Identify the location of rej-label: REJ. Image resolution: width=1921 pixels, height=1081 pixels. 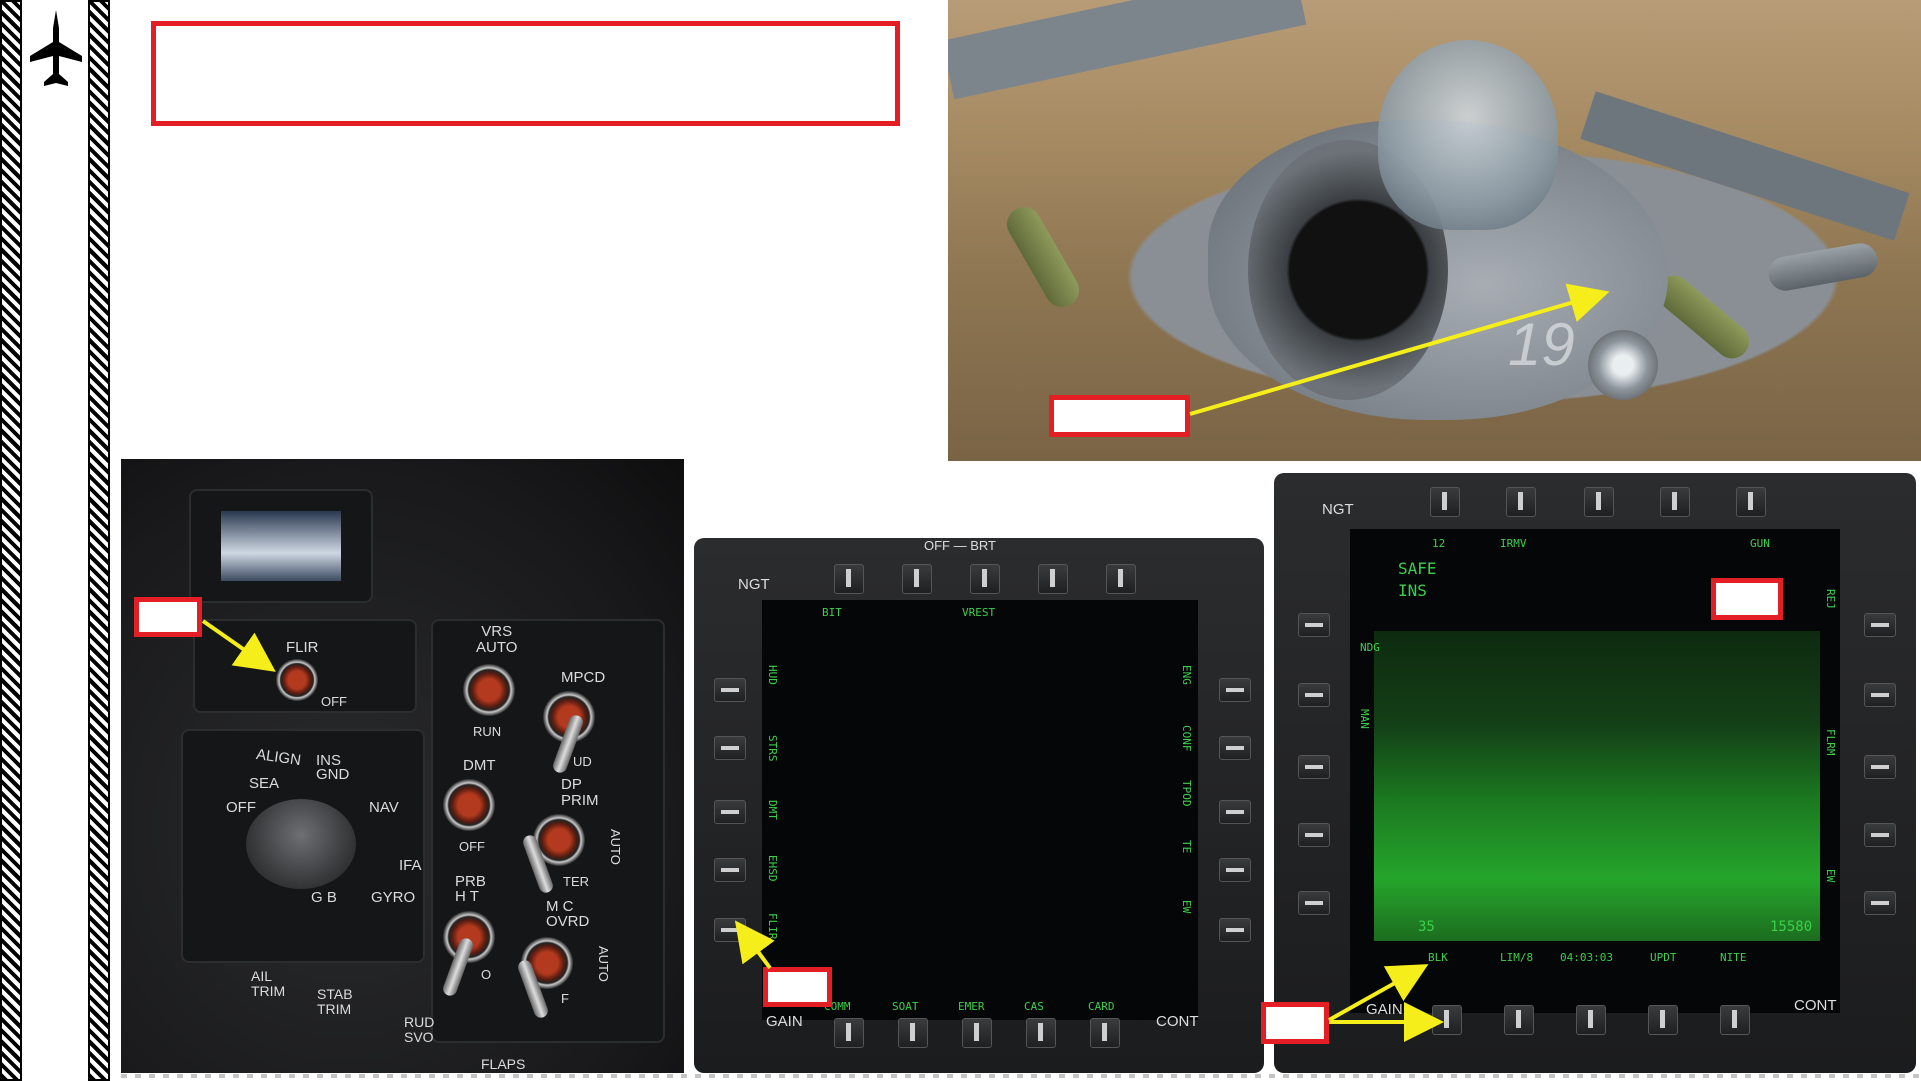
(1830, 599).